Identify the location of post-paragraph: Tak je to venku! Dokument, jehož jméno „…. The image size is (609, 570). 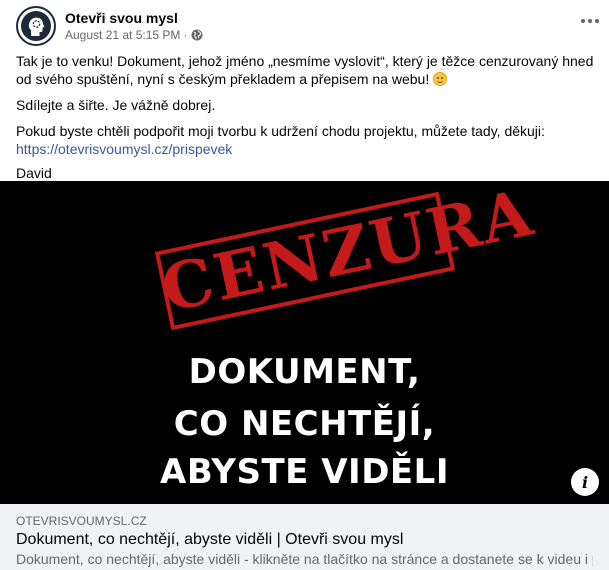
(305, 70).